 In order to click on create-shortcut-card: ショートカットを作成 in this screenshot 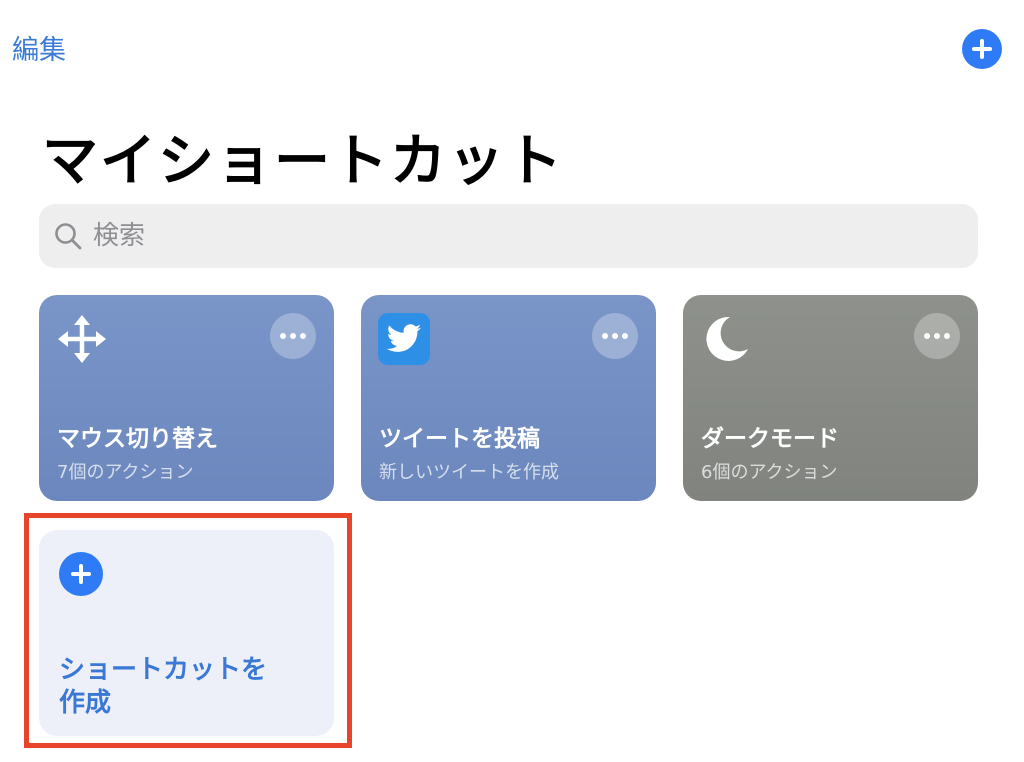, I will do `click(186, 633)`.